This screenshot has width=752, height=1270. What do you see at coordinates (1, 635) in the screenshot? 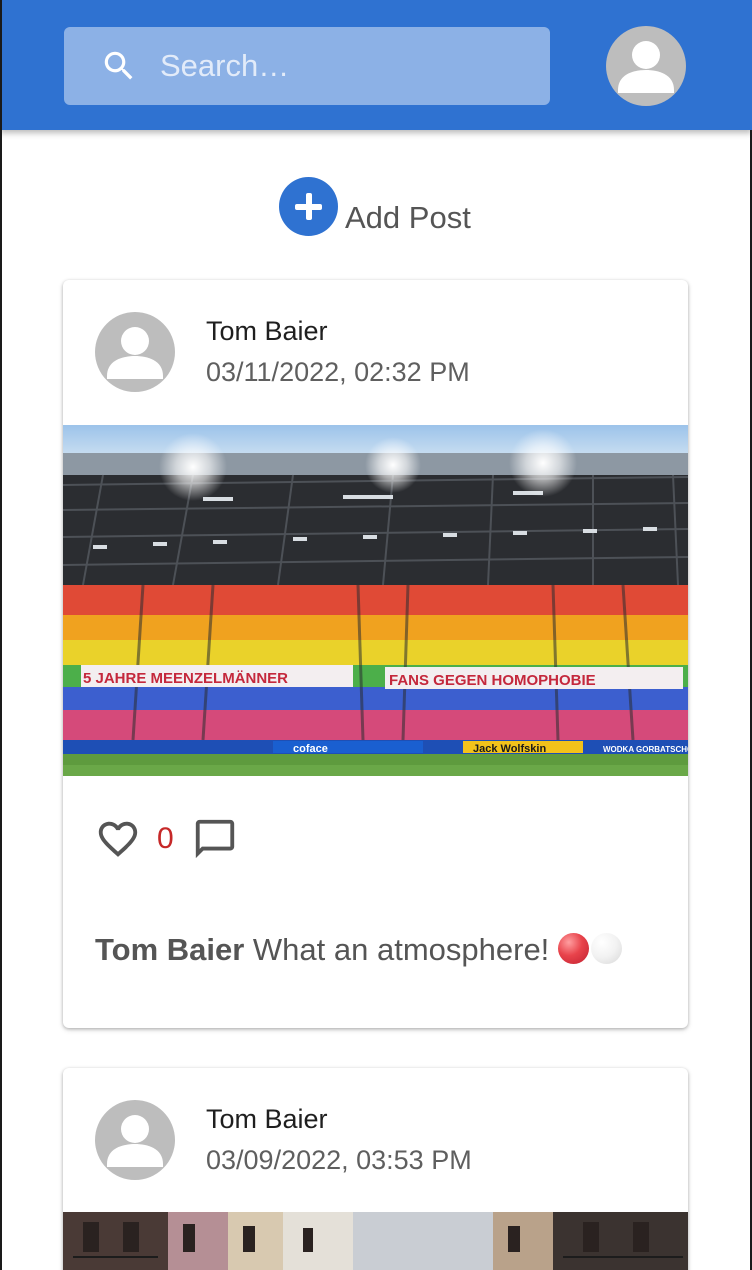
I see `frame-border` at bounding box center [1, 635].